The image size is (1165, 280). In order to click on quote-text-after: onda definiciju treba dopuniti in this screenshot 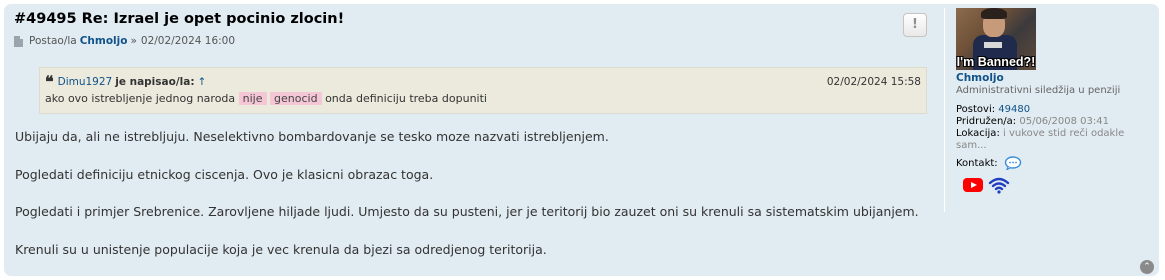, I will do `click(406, 98)`.